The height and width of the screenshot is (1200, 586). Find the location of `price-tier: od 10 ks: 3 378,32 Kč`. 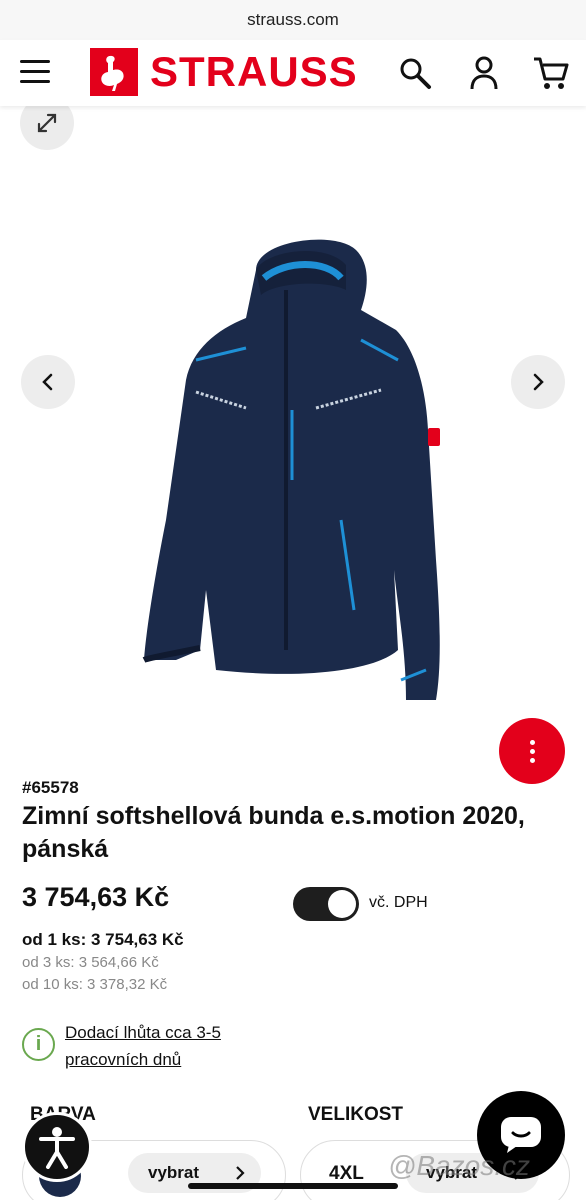

price-tier: od 10 ks: 3 378,32 Kč is located at coordinates (94, 984).